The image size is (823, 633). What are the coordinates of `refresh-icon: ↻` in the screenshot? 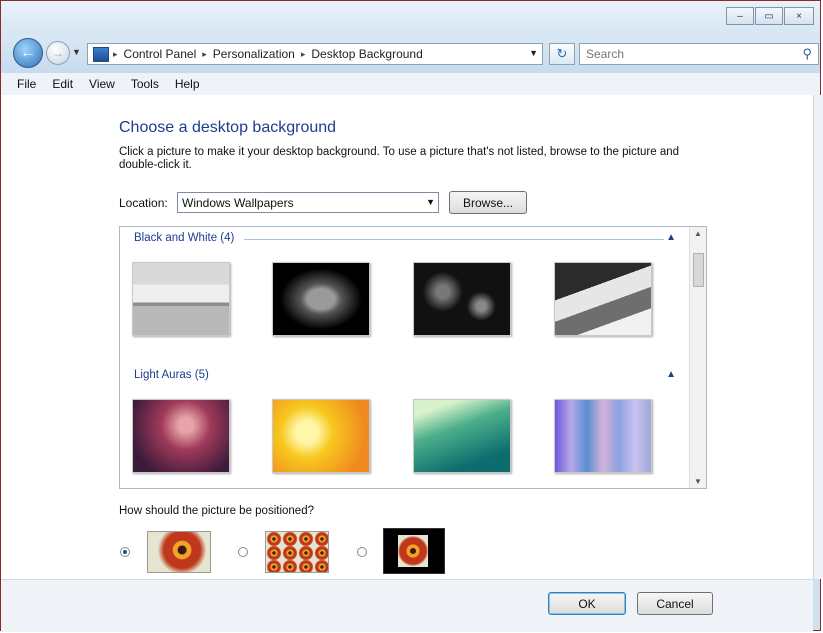 It's located at (562, 53).